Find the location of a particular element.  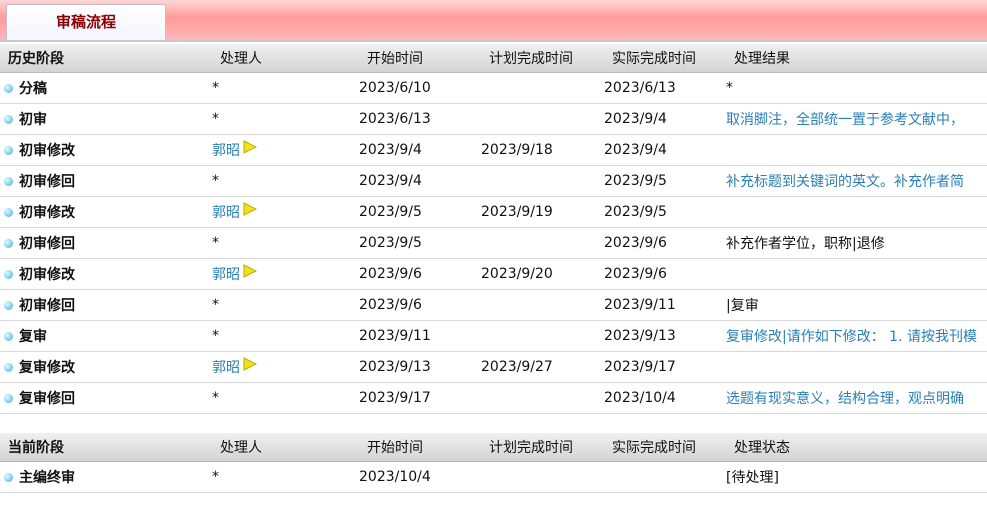

start-cell: 2023/9/13 is located at coordinates (420, 367).